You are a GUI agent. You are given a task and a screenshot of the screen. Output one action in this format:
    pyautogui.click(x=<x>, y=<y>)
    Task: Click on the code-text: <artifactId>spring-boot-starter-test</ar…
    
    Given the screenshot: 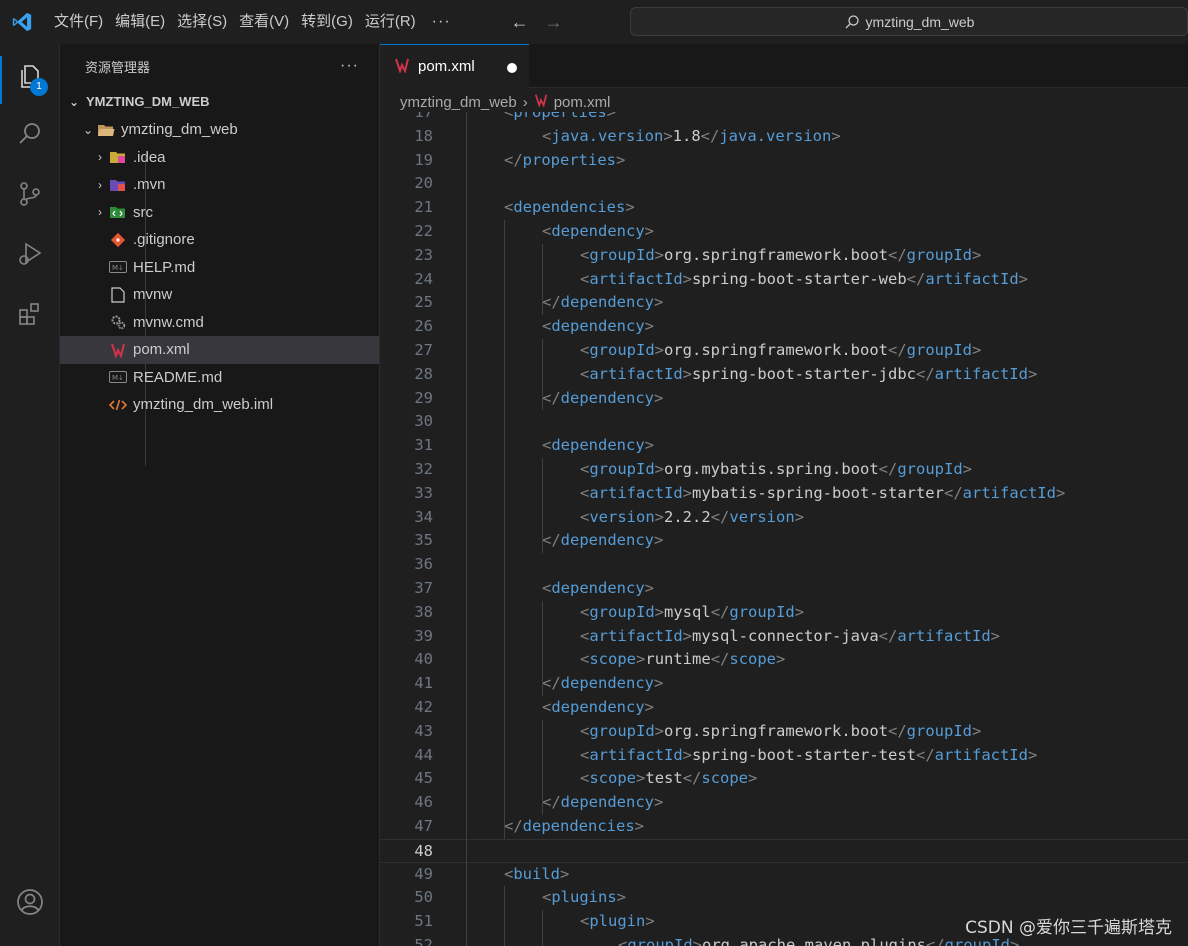 What is the action you would take?
    pyautogui.click(x=809, y=754)
    